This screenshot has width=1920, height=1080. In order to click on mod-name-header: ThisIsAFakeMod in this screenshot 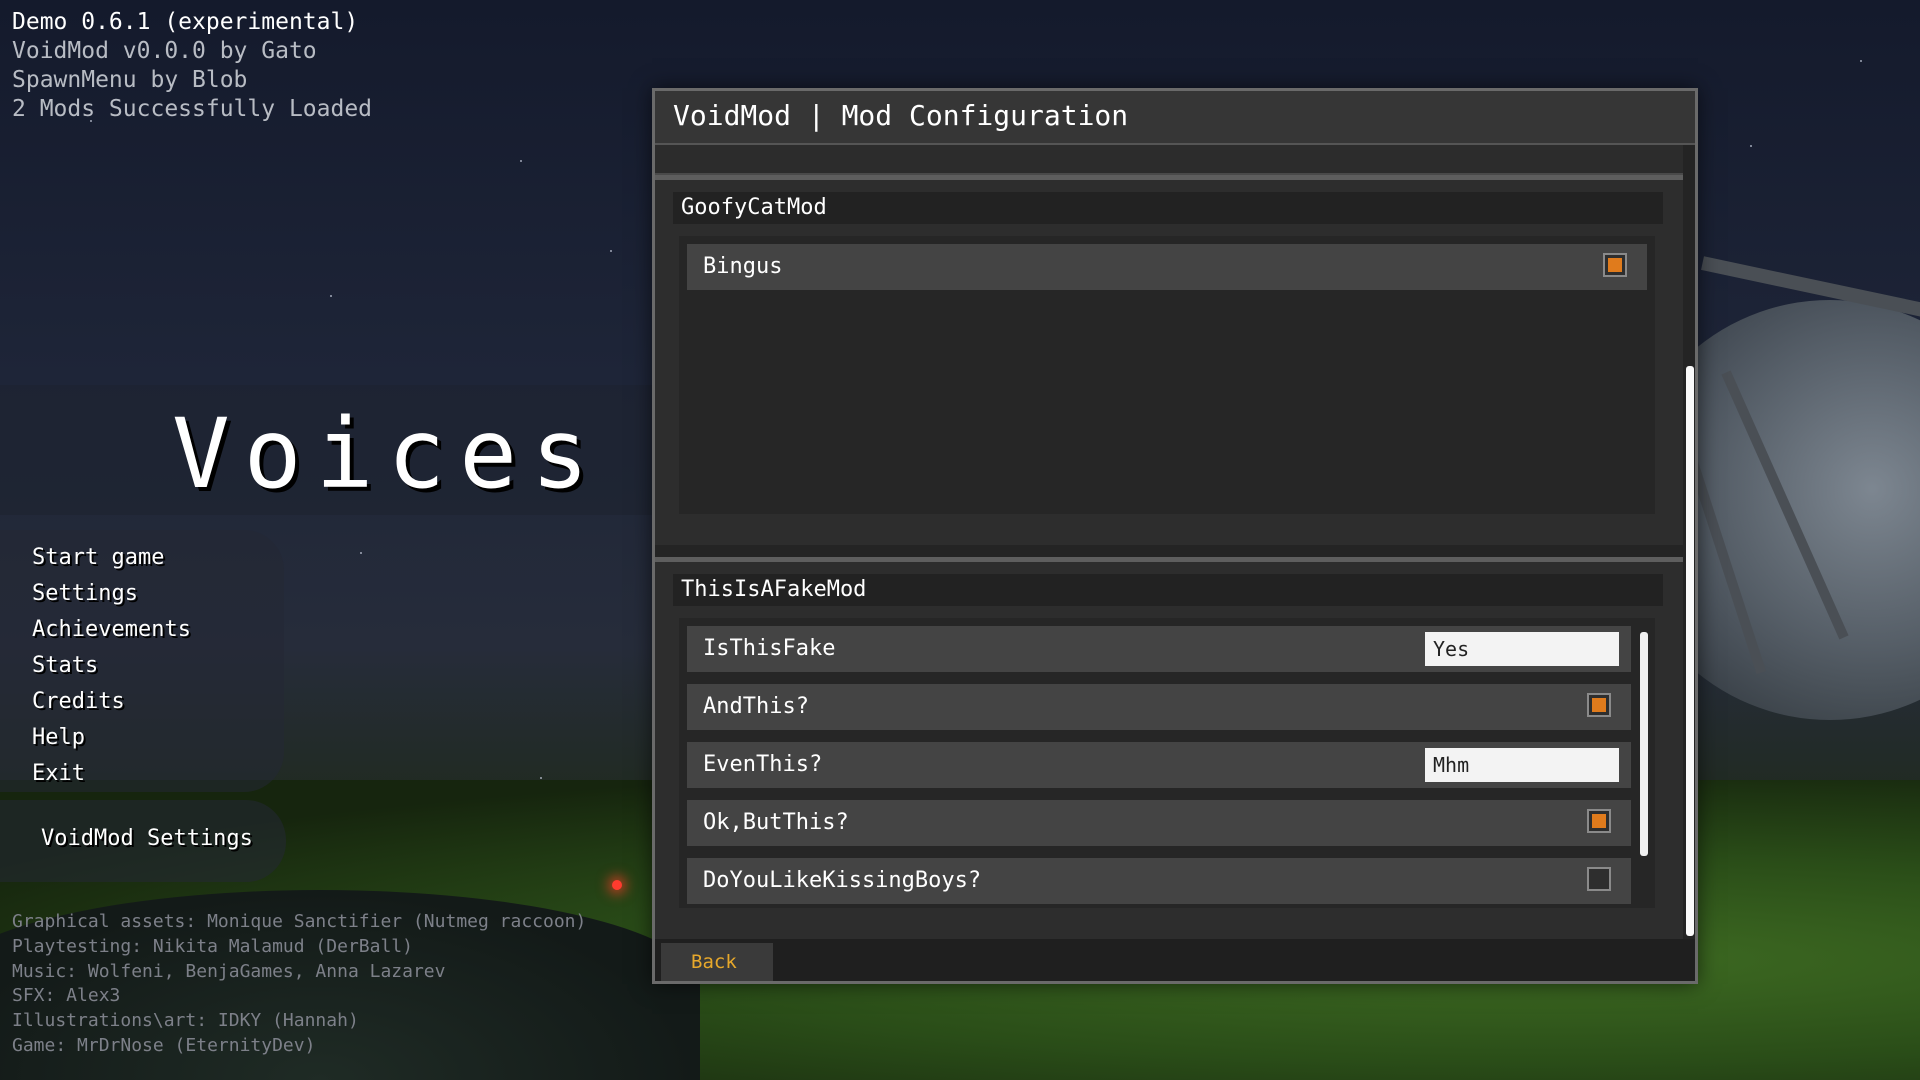, I will do `click(1168, 590)`.